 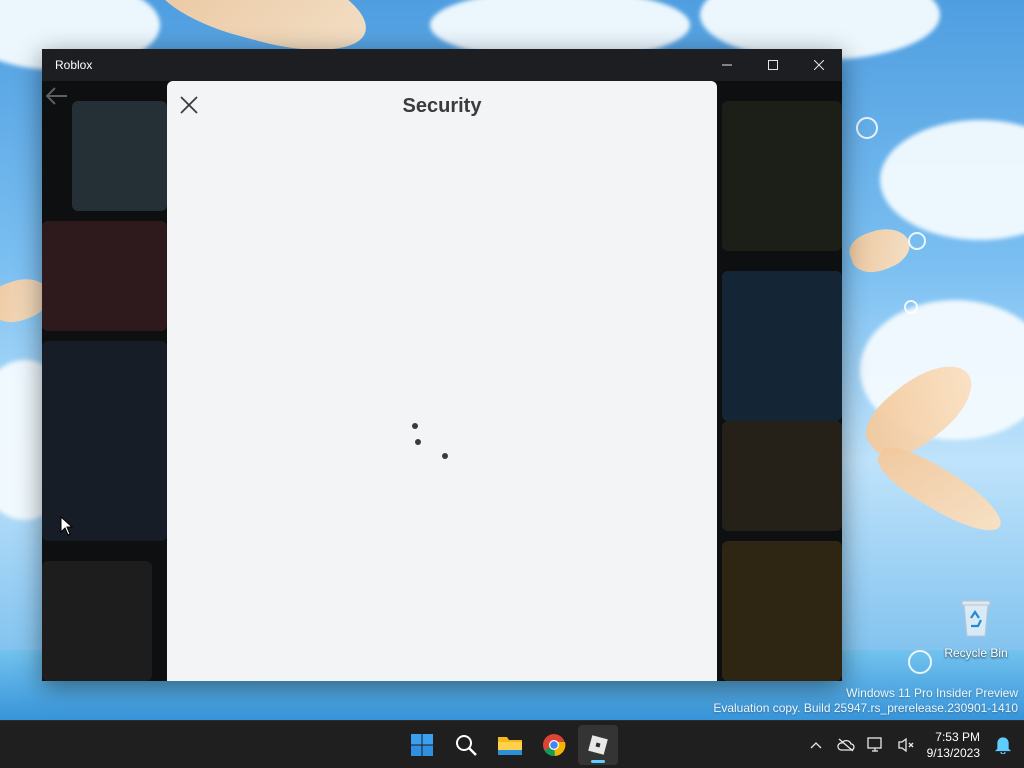 I want to click on volume-muted-icon, so click(x=905, y=745).